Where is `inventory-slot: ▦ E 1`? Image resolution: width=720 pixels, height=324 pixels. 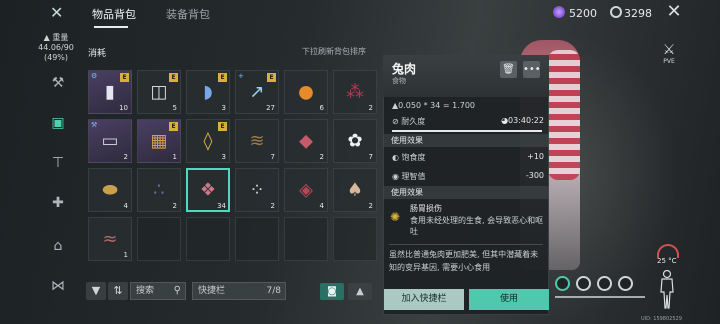
inventory-slot: ▦ E 1 is located at coordinates (159, 141).